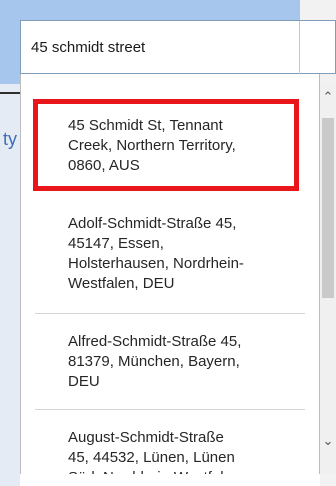  I want to click on search-input, so click(161, 47).